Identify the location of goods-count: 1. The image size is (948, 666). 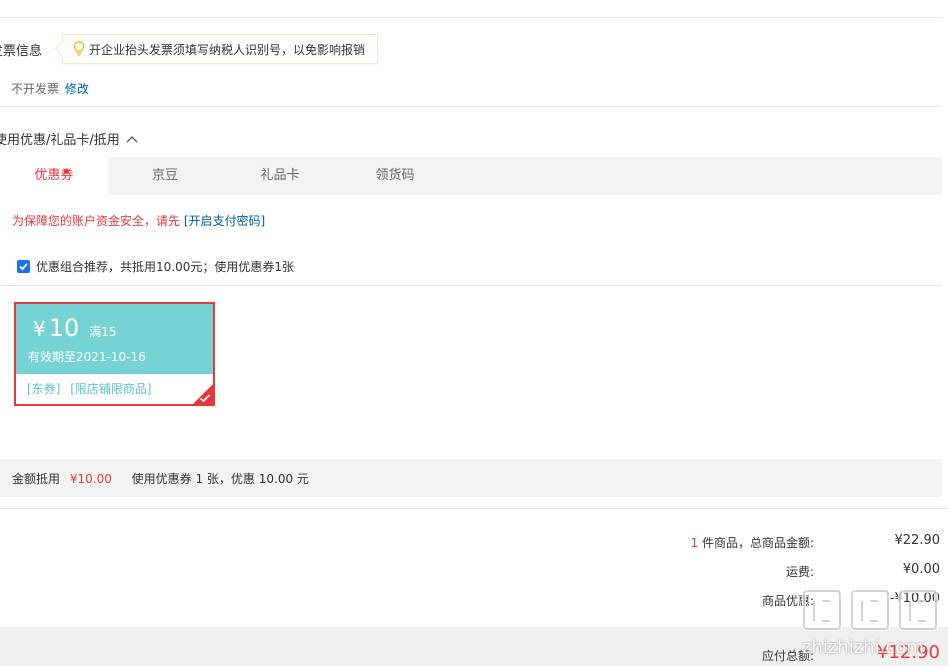
(694, 543).